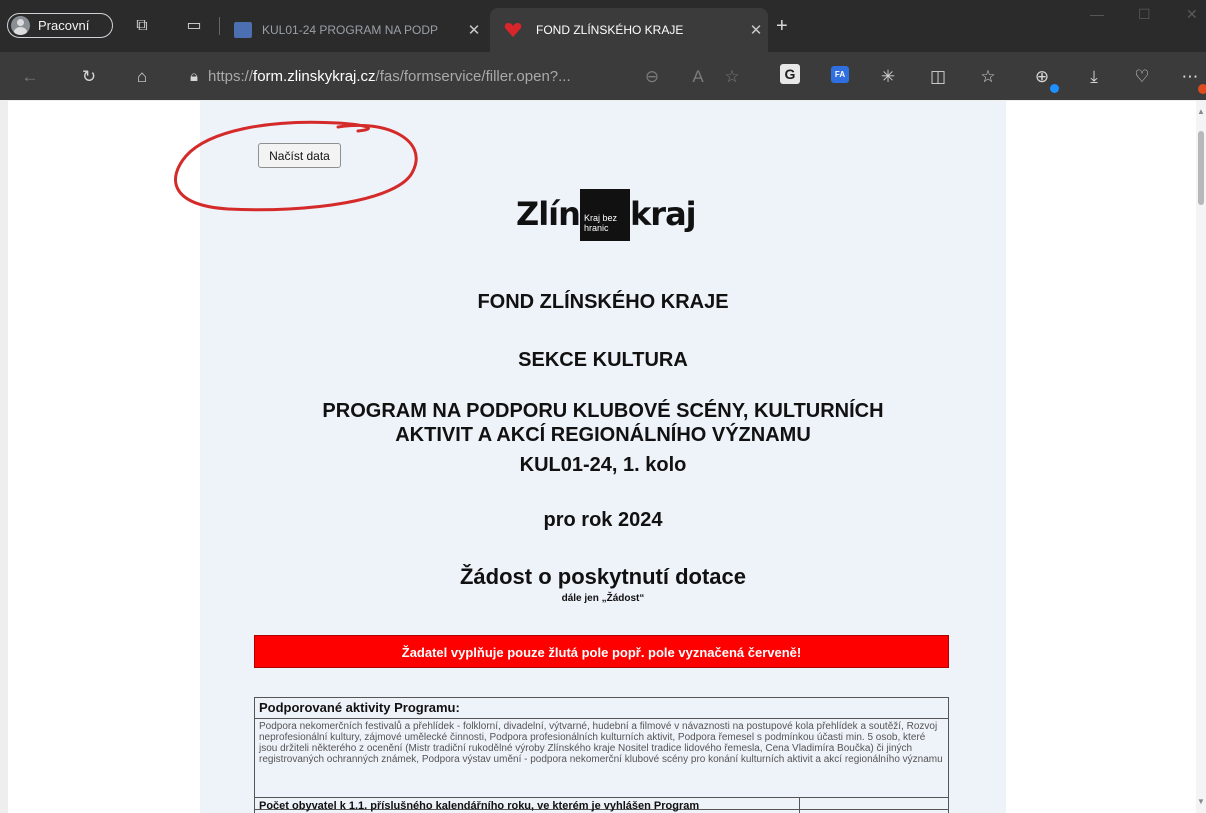  I want to click on fa-extension-icon: FA, so click(840, 74).